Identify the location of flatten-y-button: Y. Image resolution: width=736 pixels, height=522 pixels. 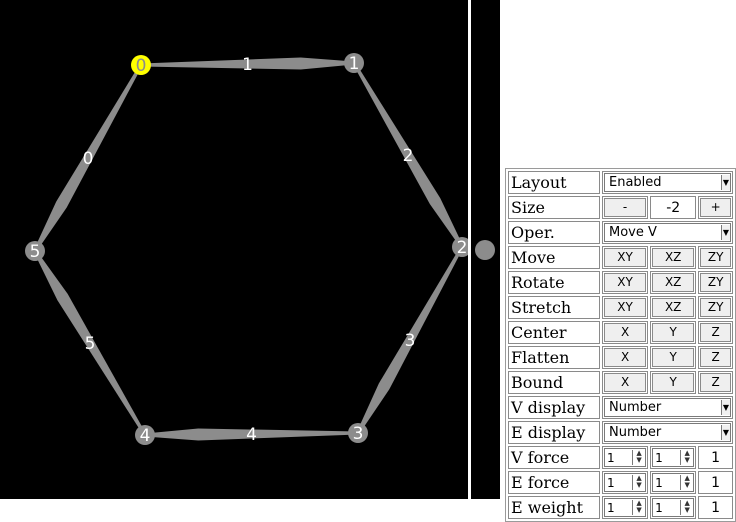
(673, 357).